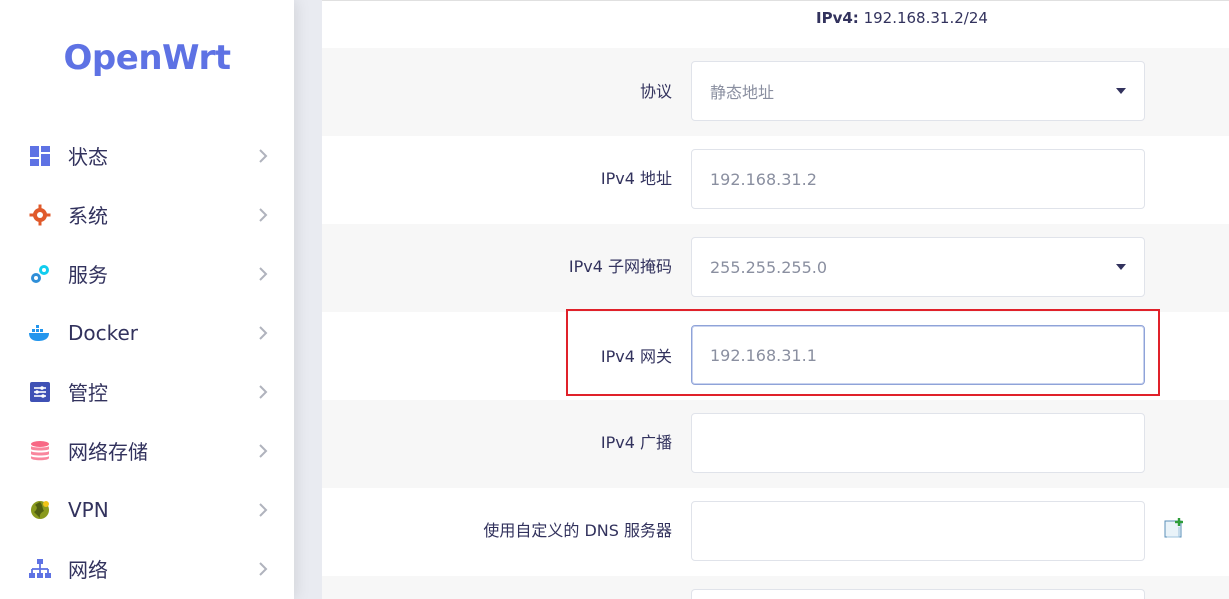  What do you see at coordinates (40, 510) in the screenshot?
I see `globe-icon` at bounding box center [40, 510].